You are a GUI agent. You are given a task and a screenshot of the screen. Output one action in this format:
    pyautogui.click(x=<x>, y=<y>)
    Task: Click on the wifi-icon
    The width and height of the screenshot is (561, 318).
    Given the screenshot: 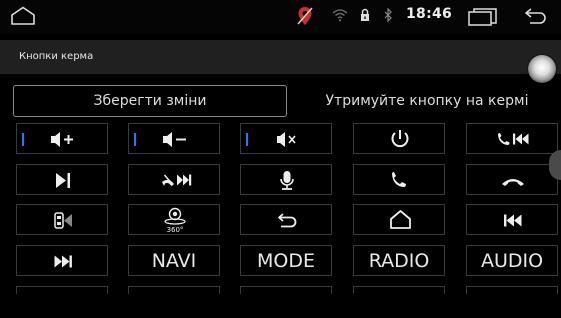 What is the action you would take?
    pyautogui.click(x=340, y=15)
    